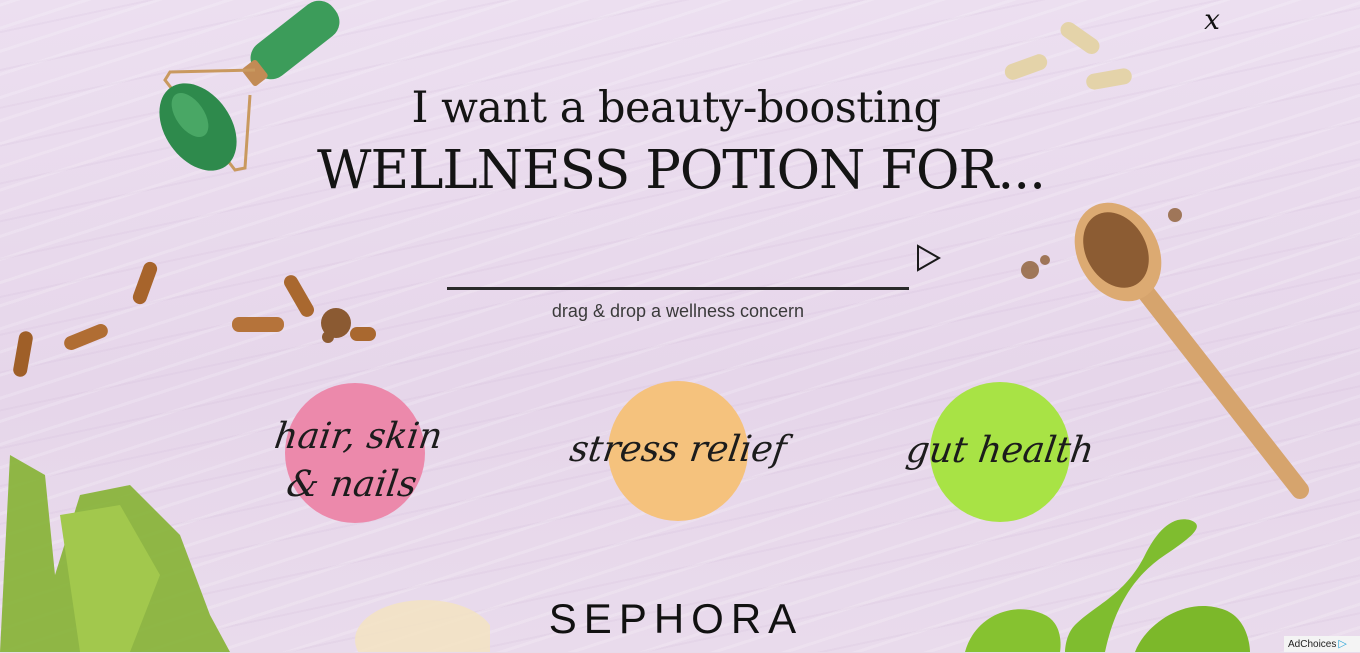  I want to click on adchoices-link: AdChoices ▷, so click(1322, 644).